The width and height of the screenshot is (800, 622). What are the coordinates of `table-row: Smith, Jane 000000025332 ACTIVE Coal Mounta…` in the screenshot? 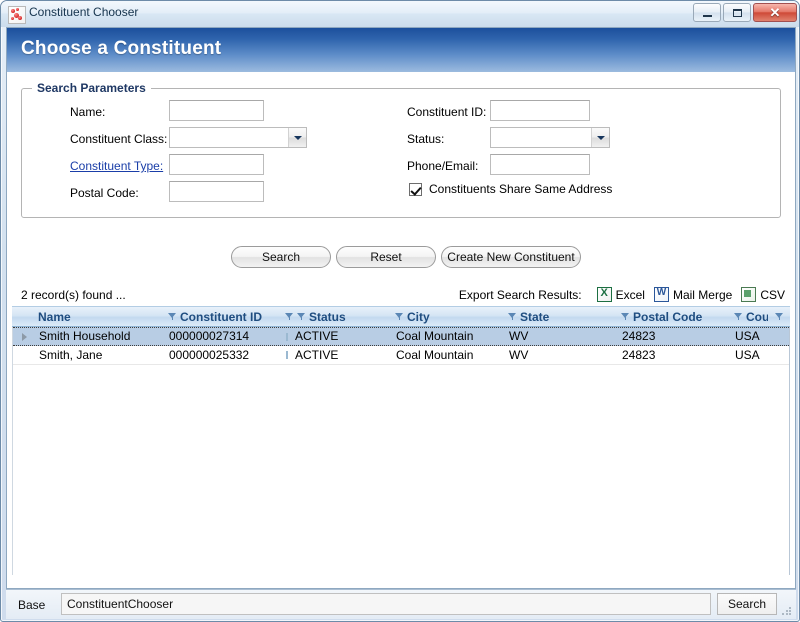 It's located at (401, 355).